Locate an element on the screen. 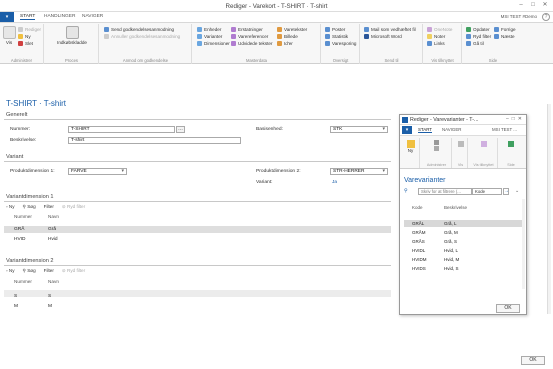  variants-icon is located at coordinates (199, 36).